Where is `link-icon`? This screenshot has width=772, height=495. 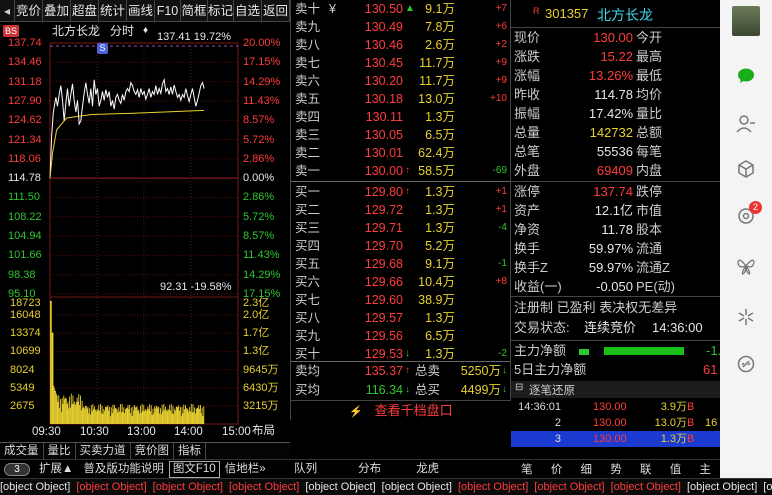 link-icon is located at coordinates (746, 364).